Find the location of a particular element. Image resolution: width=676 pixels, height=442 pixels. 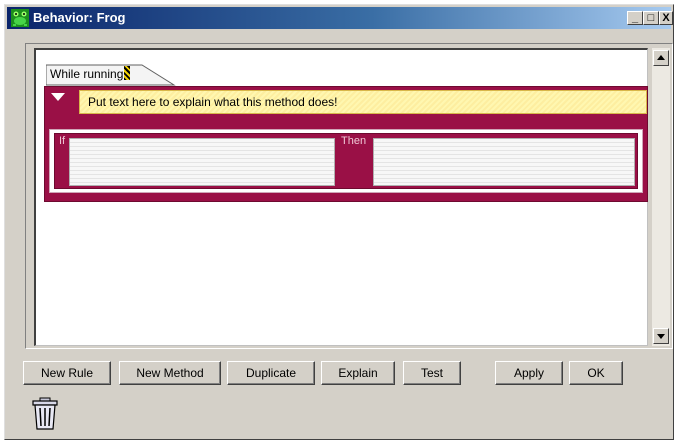

then-action-area is located at coordinates (504, 162).